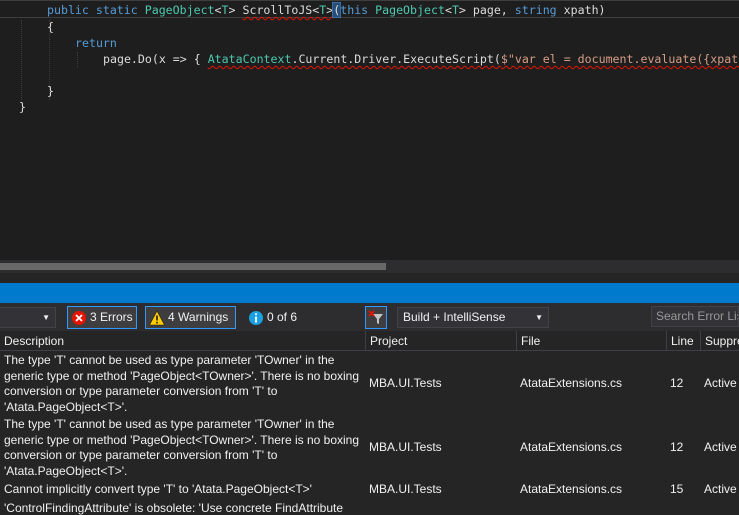 Image resolution: width=739 pixels, height=515 pixels. What do you see at coordinates (369, 293) in the screenshot?
I see `error-list-title-bar` at bounding box center [369, 293].